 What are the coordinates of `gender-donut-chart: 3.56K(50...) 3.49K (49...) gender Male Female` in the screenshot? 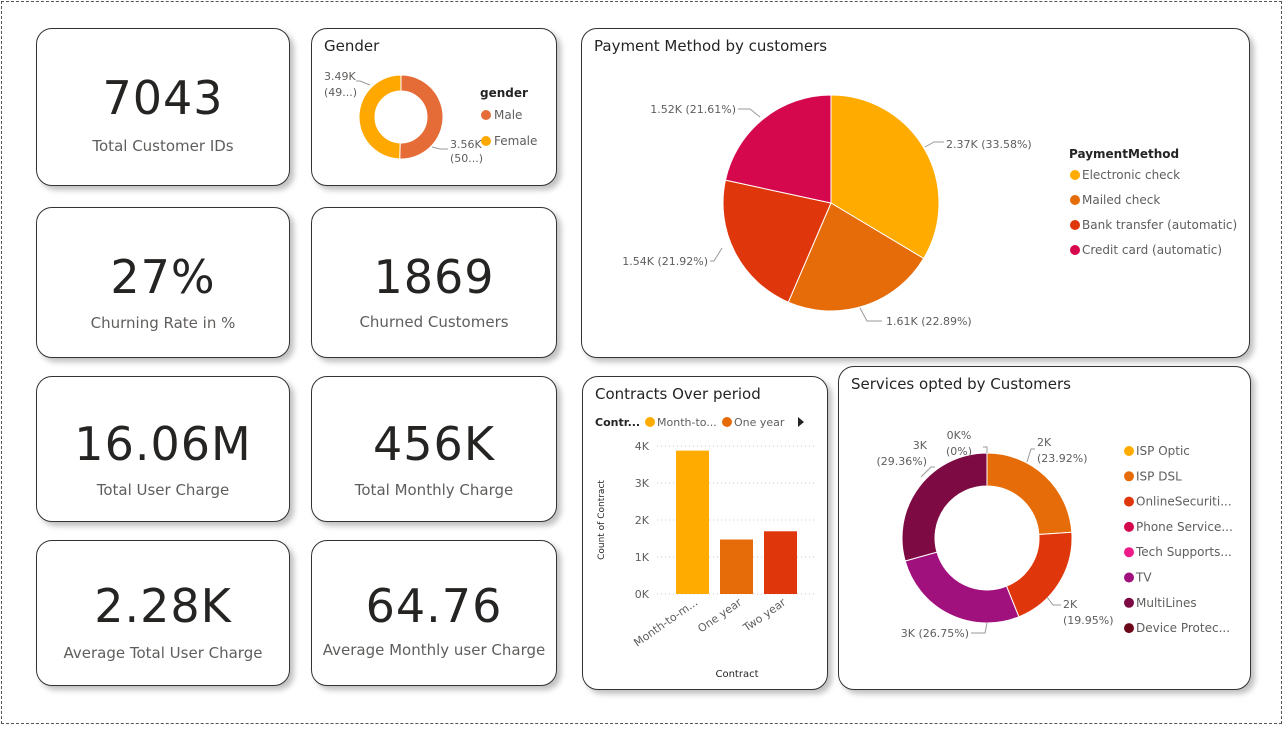 It's located at (434, 107).